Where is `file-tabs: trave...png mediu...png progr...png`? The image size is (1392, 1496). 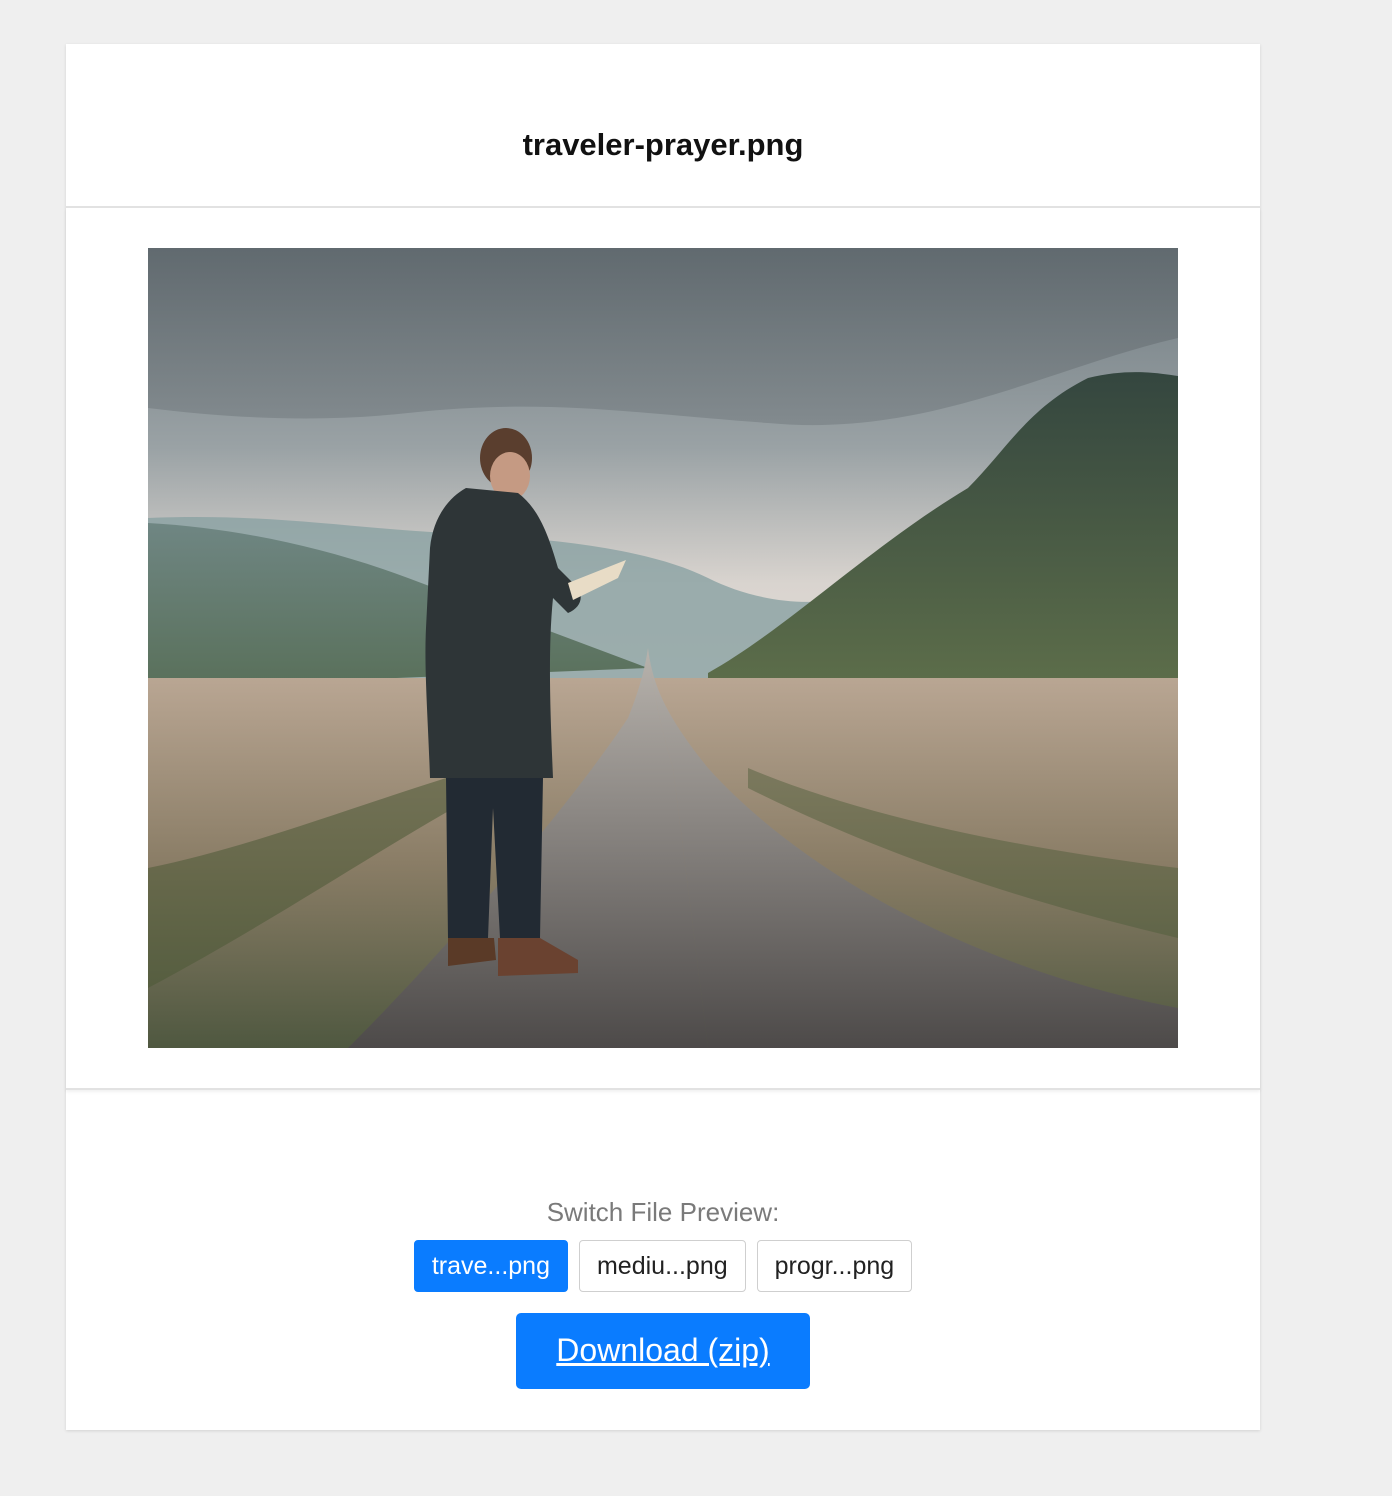 file-tabs: trave...png mediu...png progr...png is located at coordinates (663, 1266).